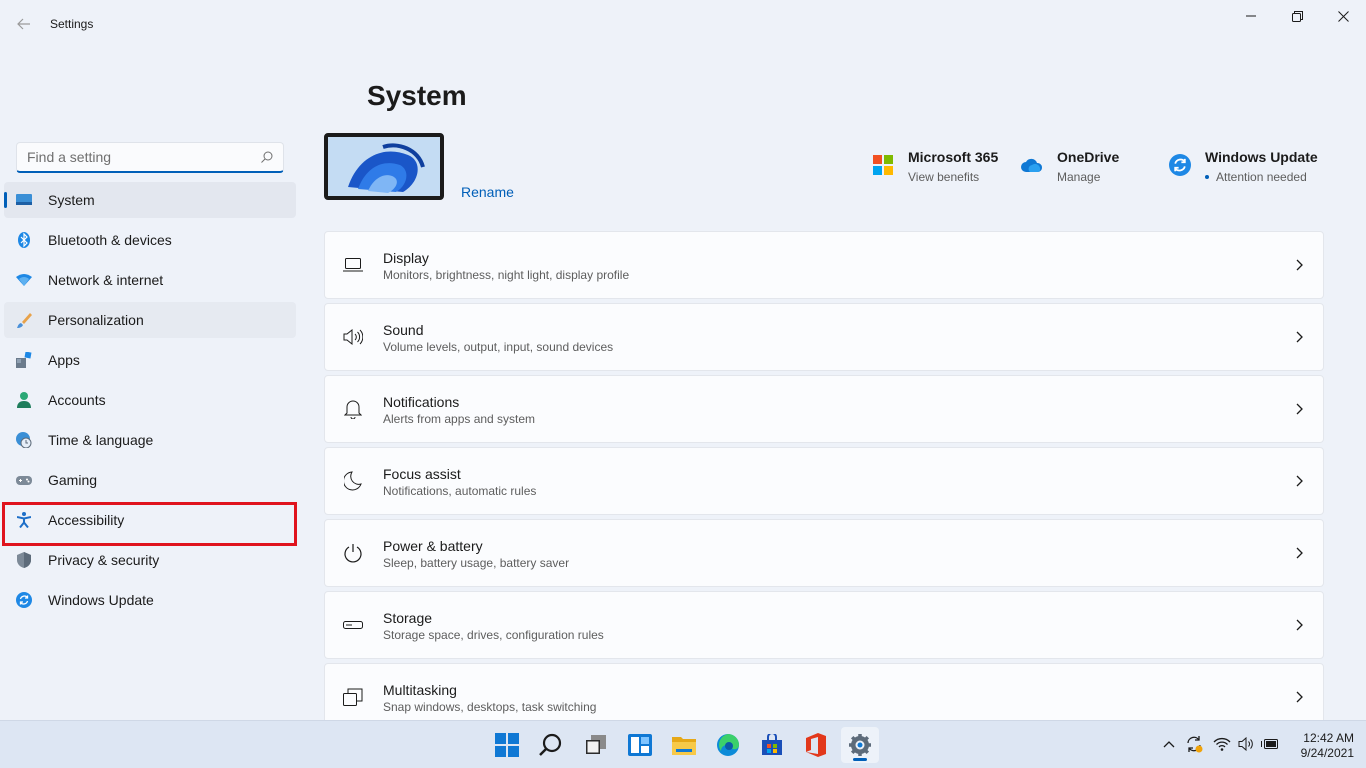 Image resolution: width=1366 pixels, height=768 pixels. Describe the element at coordinates (96, 320) in the screenshot. I see `sidebar-item-label: Personalization` at that location.